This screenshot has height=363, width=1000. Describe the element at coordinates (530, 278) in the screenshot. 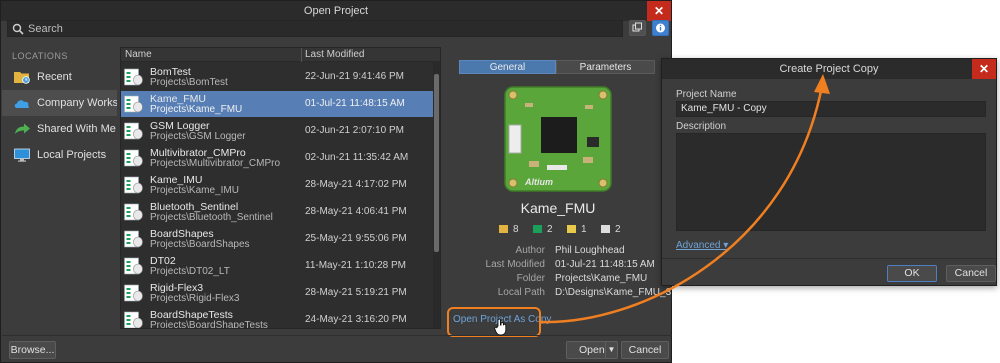

I see `folder-label: Folder` at that location.